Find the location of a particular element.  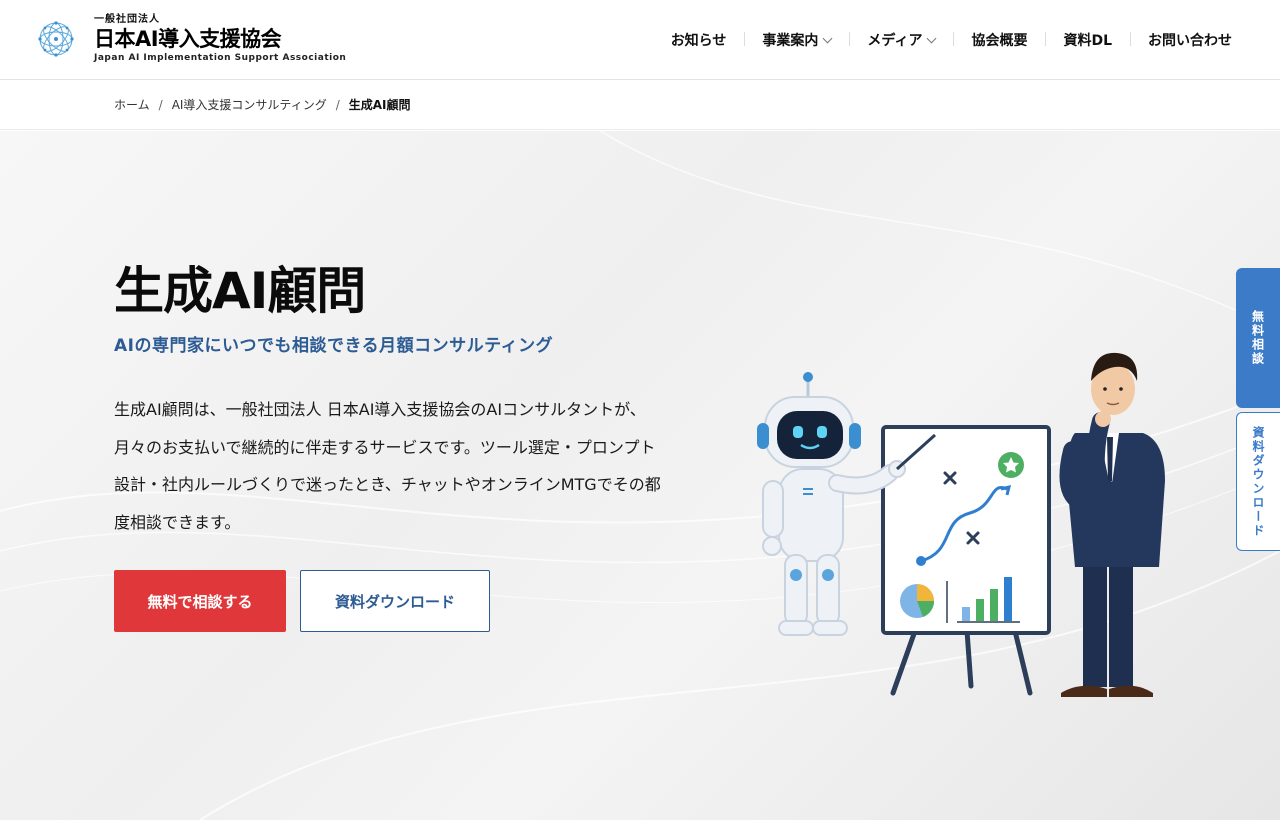

nav-item-news: お知らせ is located at coordinates (699, 40).